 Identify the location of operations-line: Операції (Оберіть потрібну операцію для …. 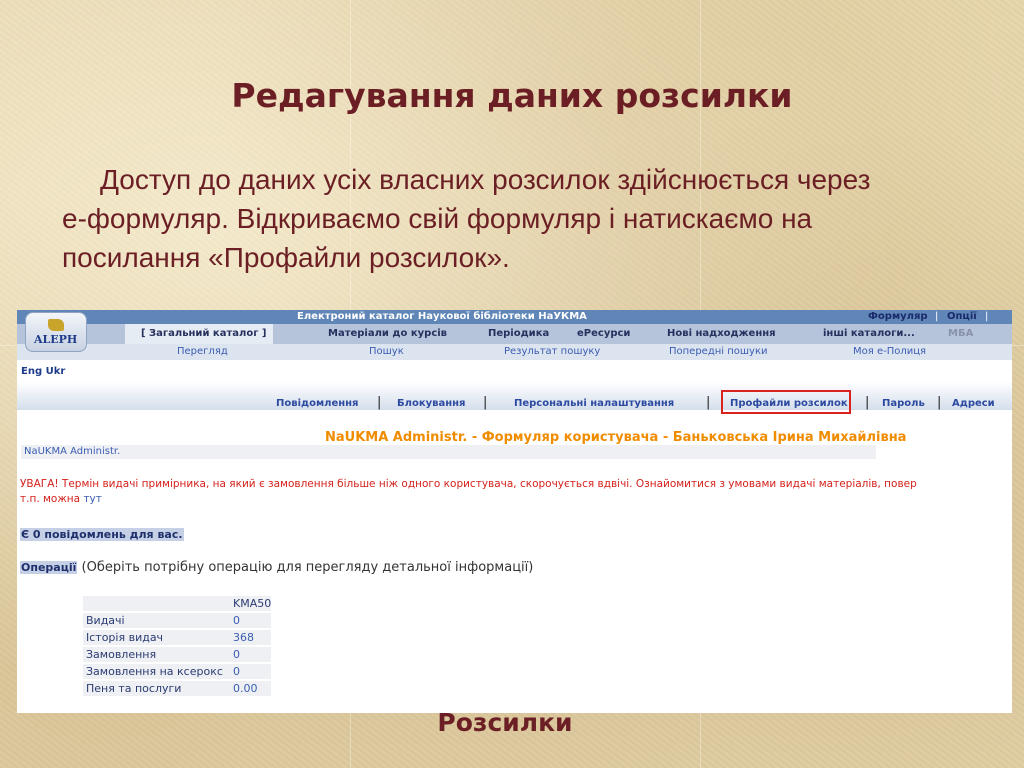
(277, 567).